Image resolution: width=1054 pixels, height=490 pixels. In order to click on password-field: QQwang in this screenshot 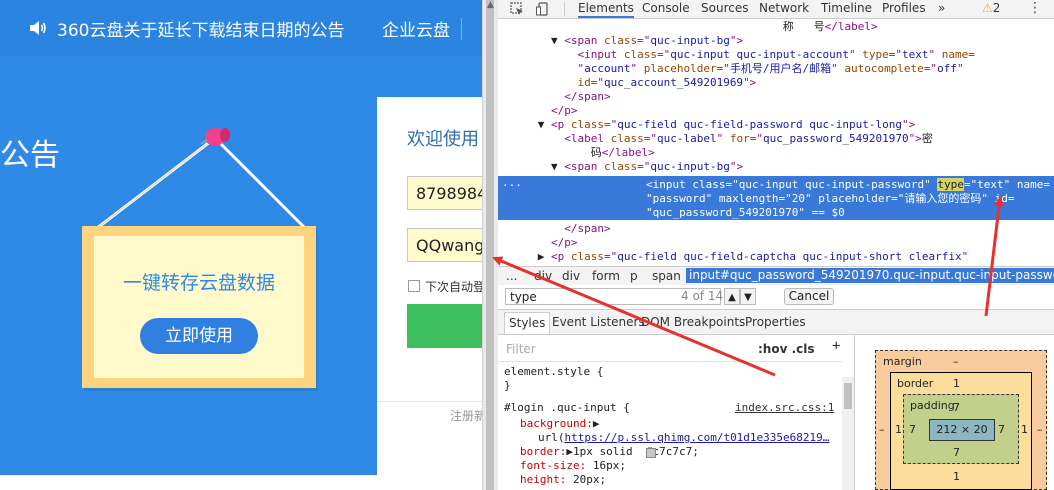, I will do `click(444, 245)`.